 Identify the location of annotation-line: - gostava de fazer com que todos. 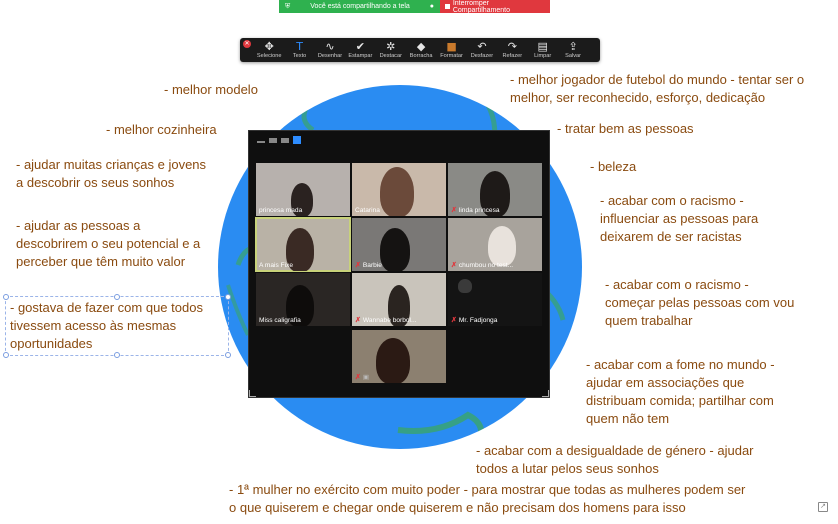
(106, 307).